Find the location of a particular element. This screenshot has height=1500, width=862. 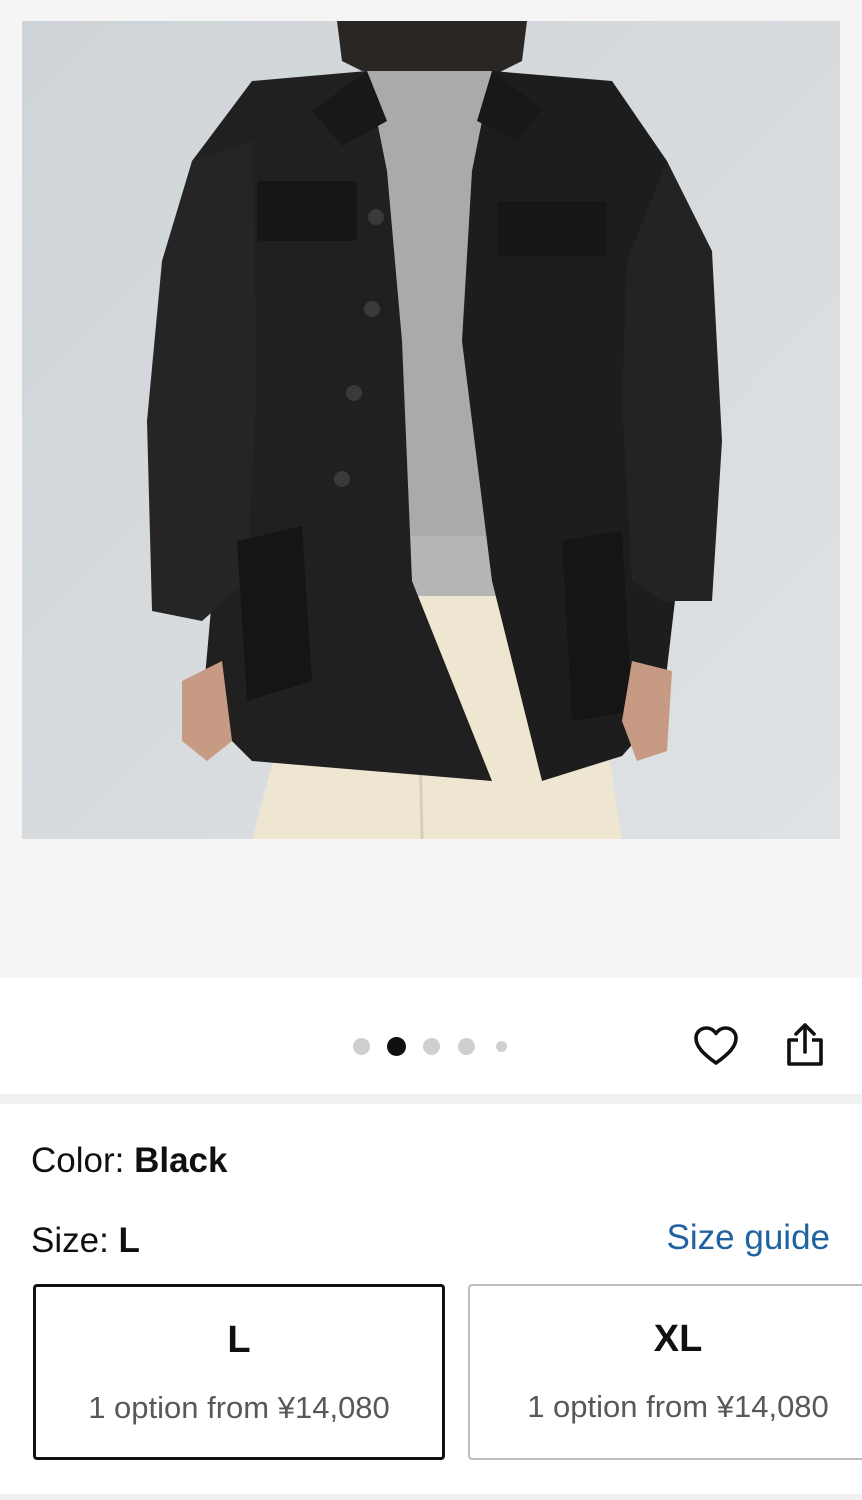

size-option-l: L 1 option from ¥14,080 is located at coordinates (239, 1372).